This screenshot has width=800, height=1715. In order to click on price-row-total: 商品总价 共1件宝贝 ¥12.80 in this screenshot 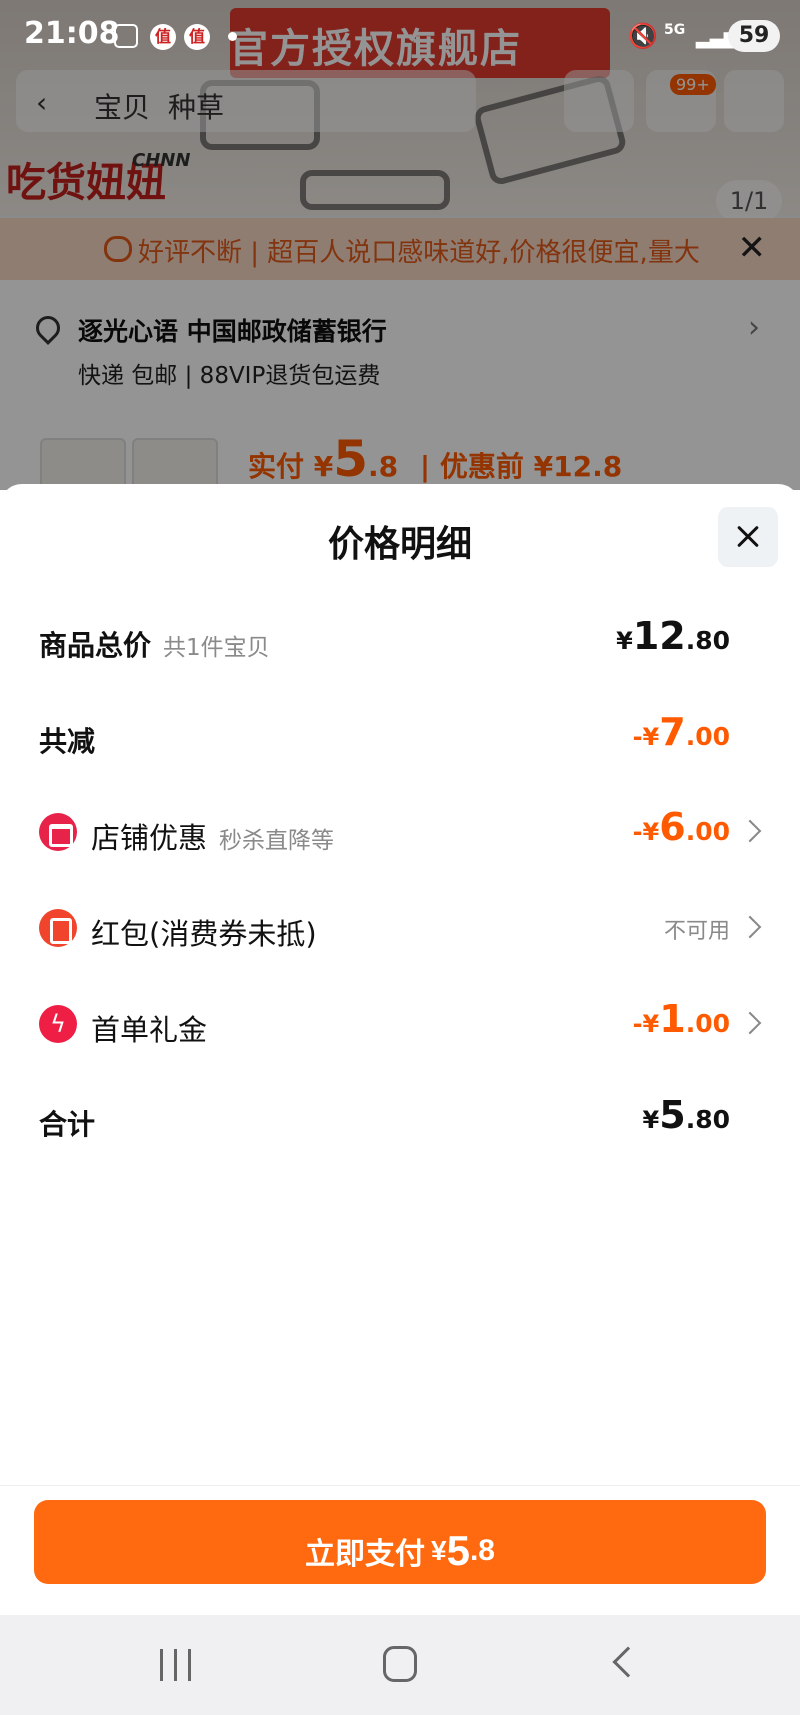, I will do `click(400, 642)`.